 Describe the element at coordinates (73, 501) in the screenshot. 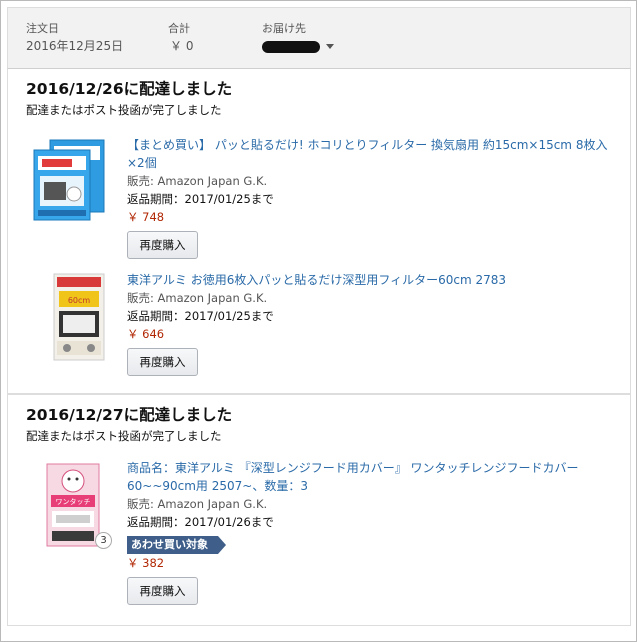

I see `svg-text: ワンタッチ` at that location.